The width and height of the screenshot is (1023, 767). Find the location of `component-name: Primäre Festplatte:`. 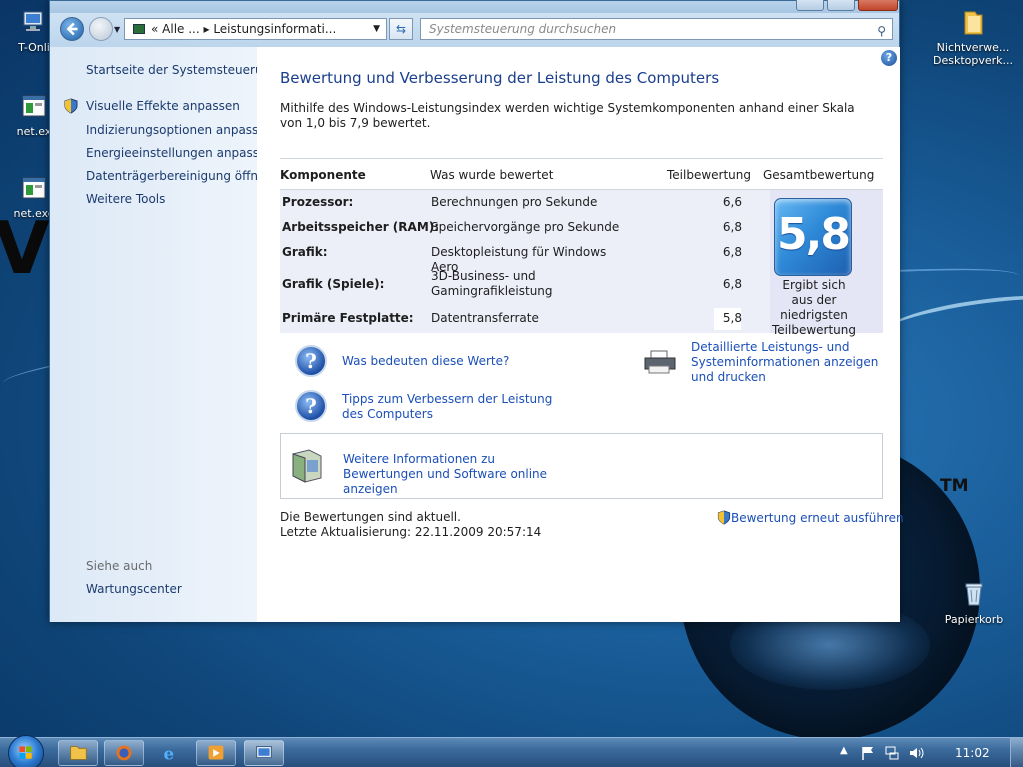

component-name: Primäre Festplatte: is located at coordinates (348, 318).